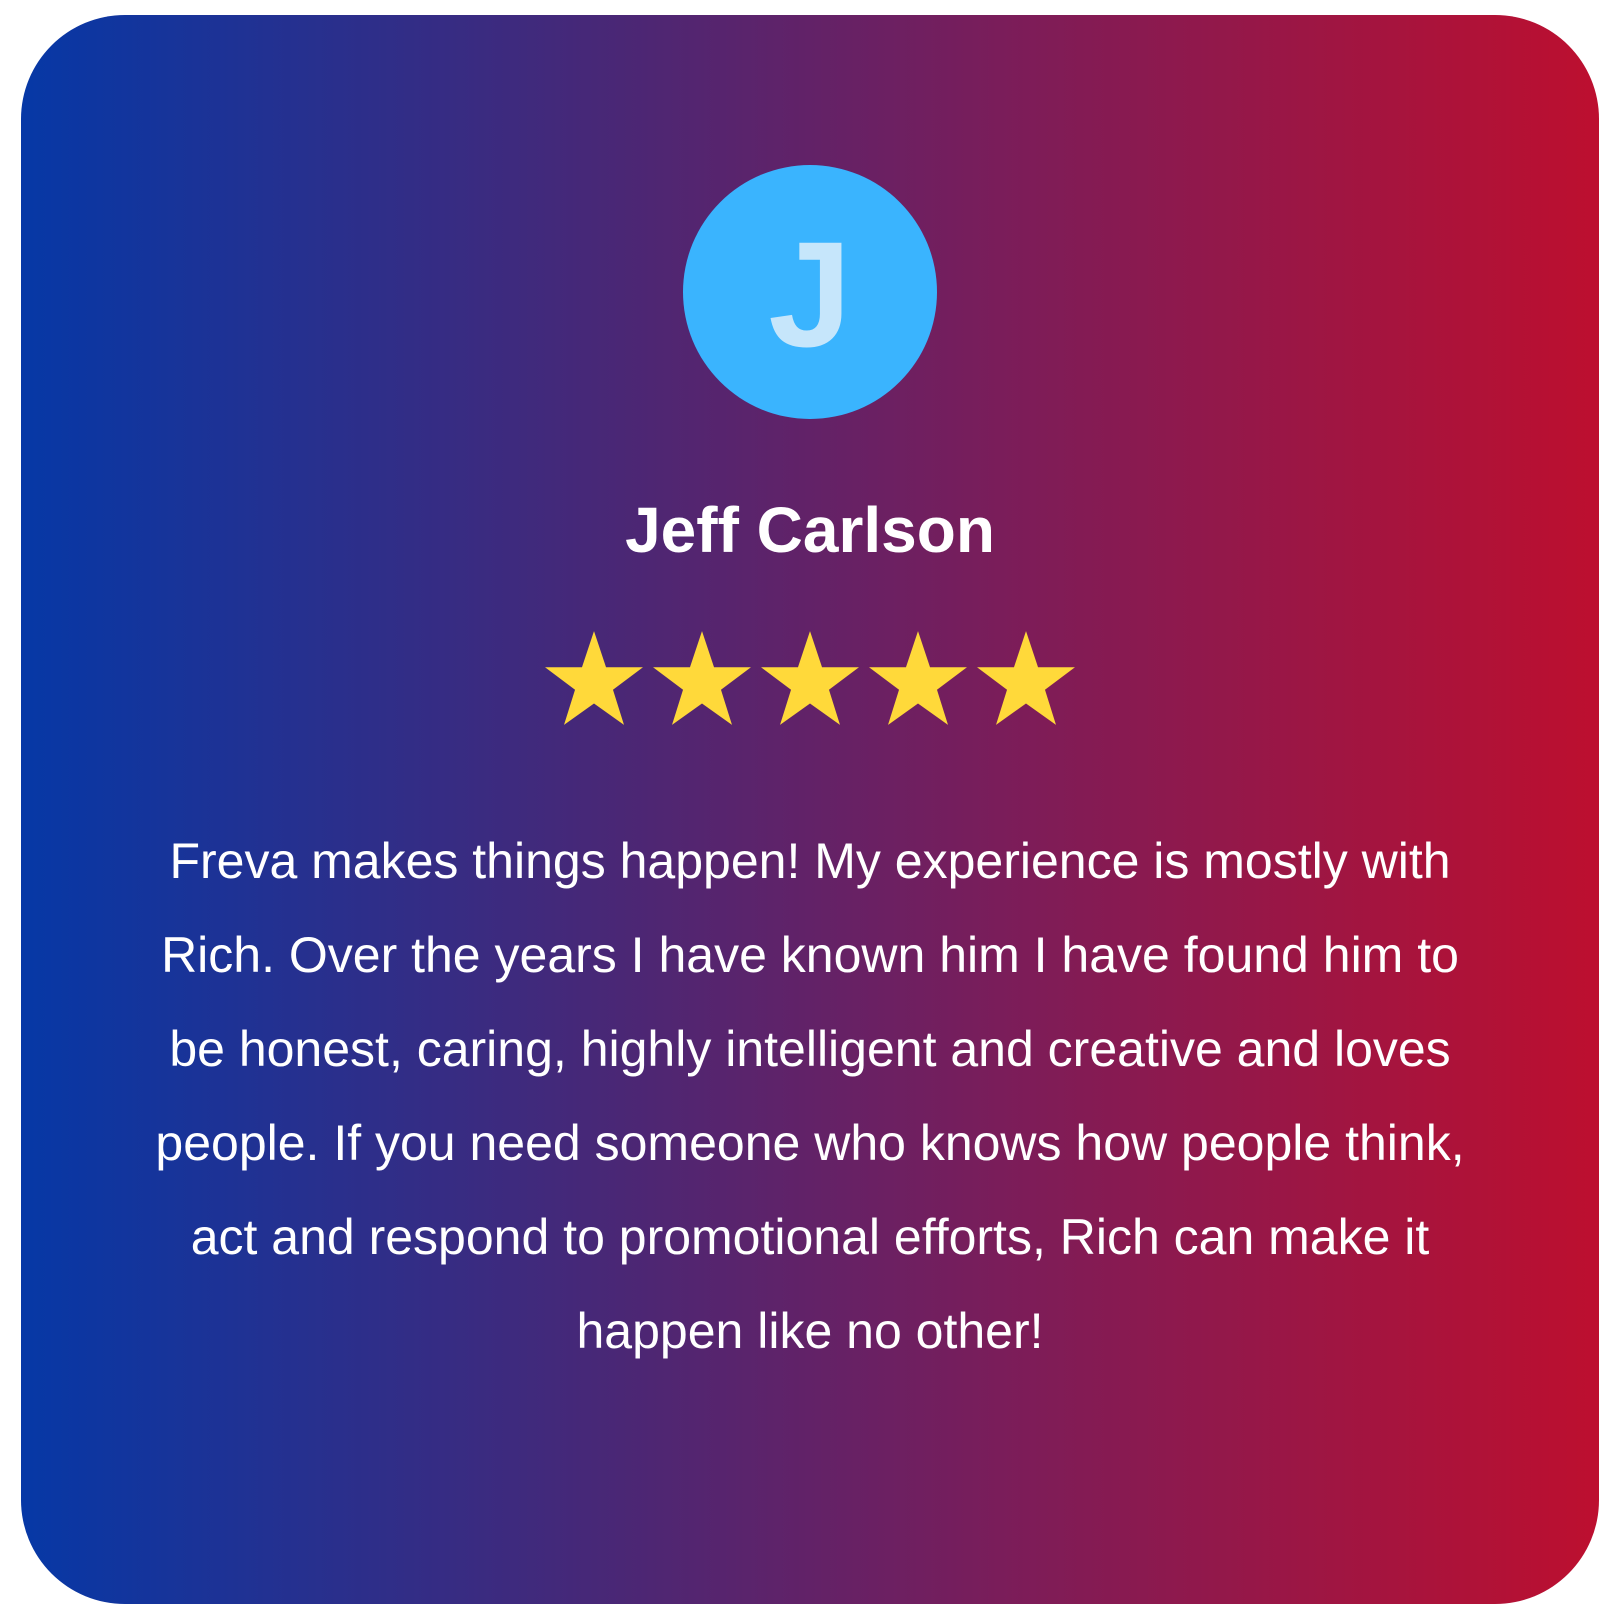 The image size is (1620, 1620). Describe the element at coordinates (810, 530) in the screenshot. I see `reviewer-name: Jeff Carlson` at that location.